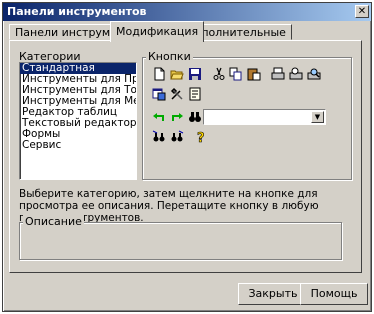 The image size is (374, 314). What do you see at coordinates (195, 74) in the screenshot?
I see `save-icon` at bounding box center [195, 74].